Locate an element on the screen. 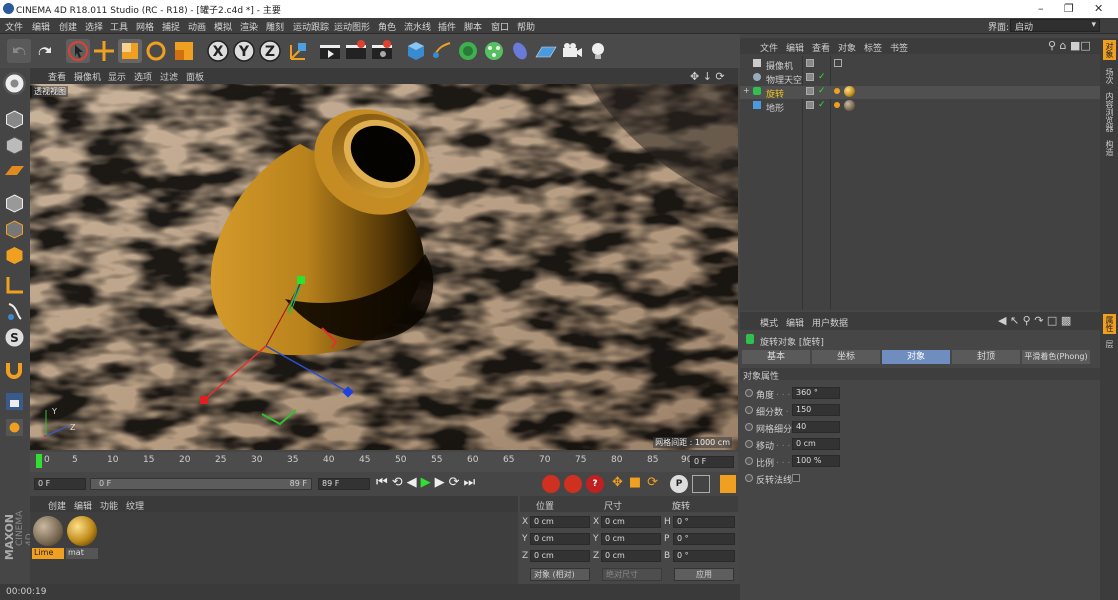 The height and width of the screenshot is (600, 1118). menu-item: 流水线 is located at coordinates (417, 26).